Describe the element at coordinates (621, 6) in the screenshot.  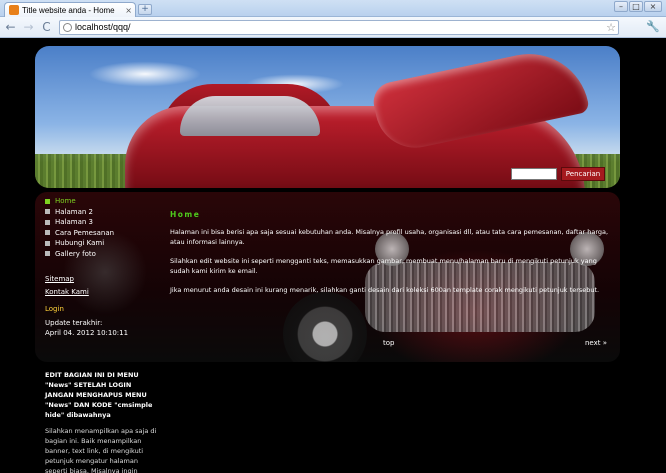
I see `minimize-button: –` at that location.